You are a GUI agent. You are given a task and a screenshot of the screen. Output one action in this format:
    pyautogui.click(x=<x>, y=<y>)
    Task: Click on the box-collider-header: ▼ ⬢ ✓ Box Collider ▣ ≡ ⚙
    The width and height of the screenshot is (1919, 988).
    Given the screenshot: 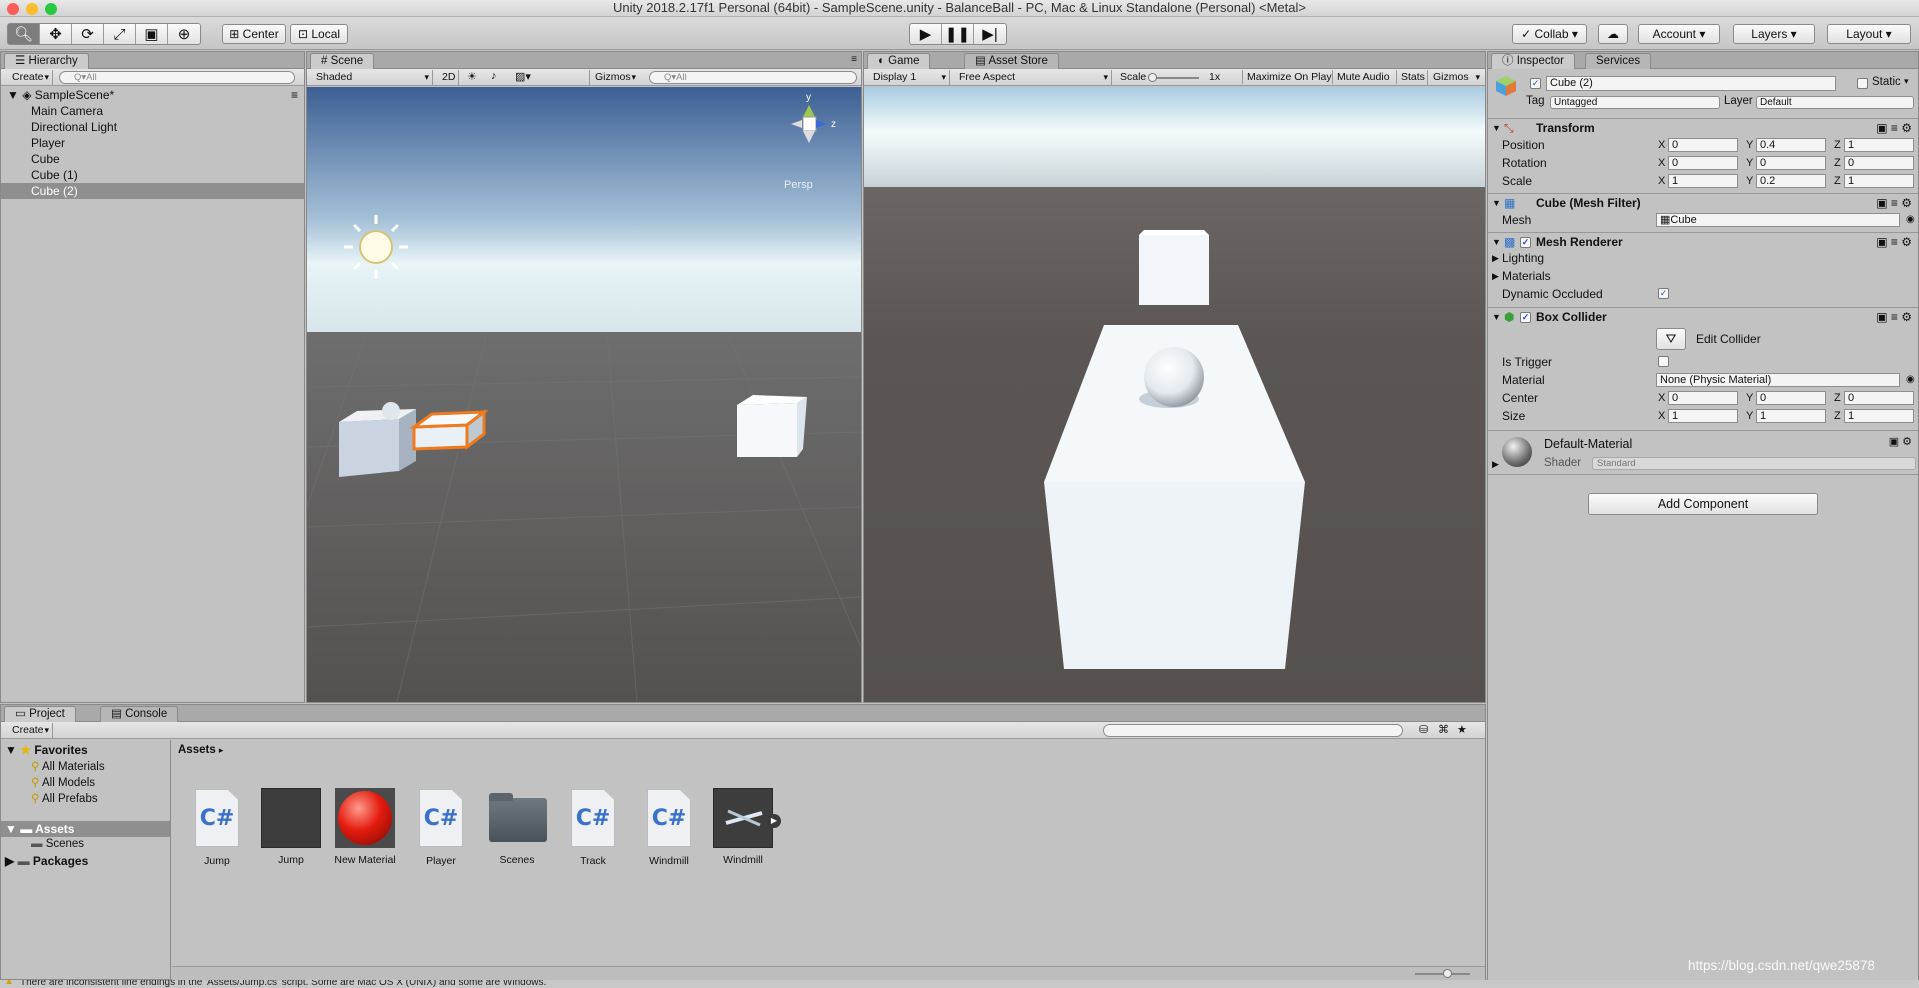 What is the action you would take?
    pyautogui.click(x=1703, y=316)
    